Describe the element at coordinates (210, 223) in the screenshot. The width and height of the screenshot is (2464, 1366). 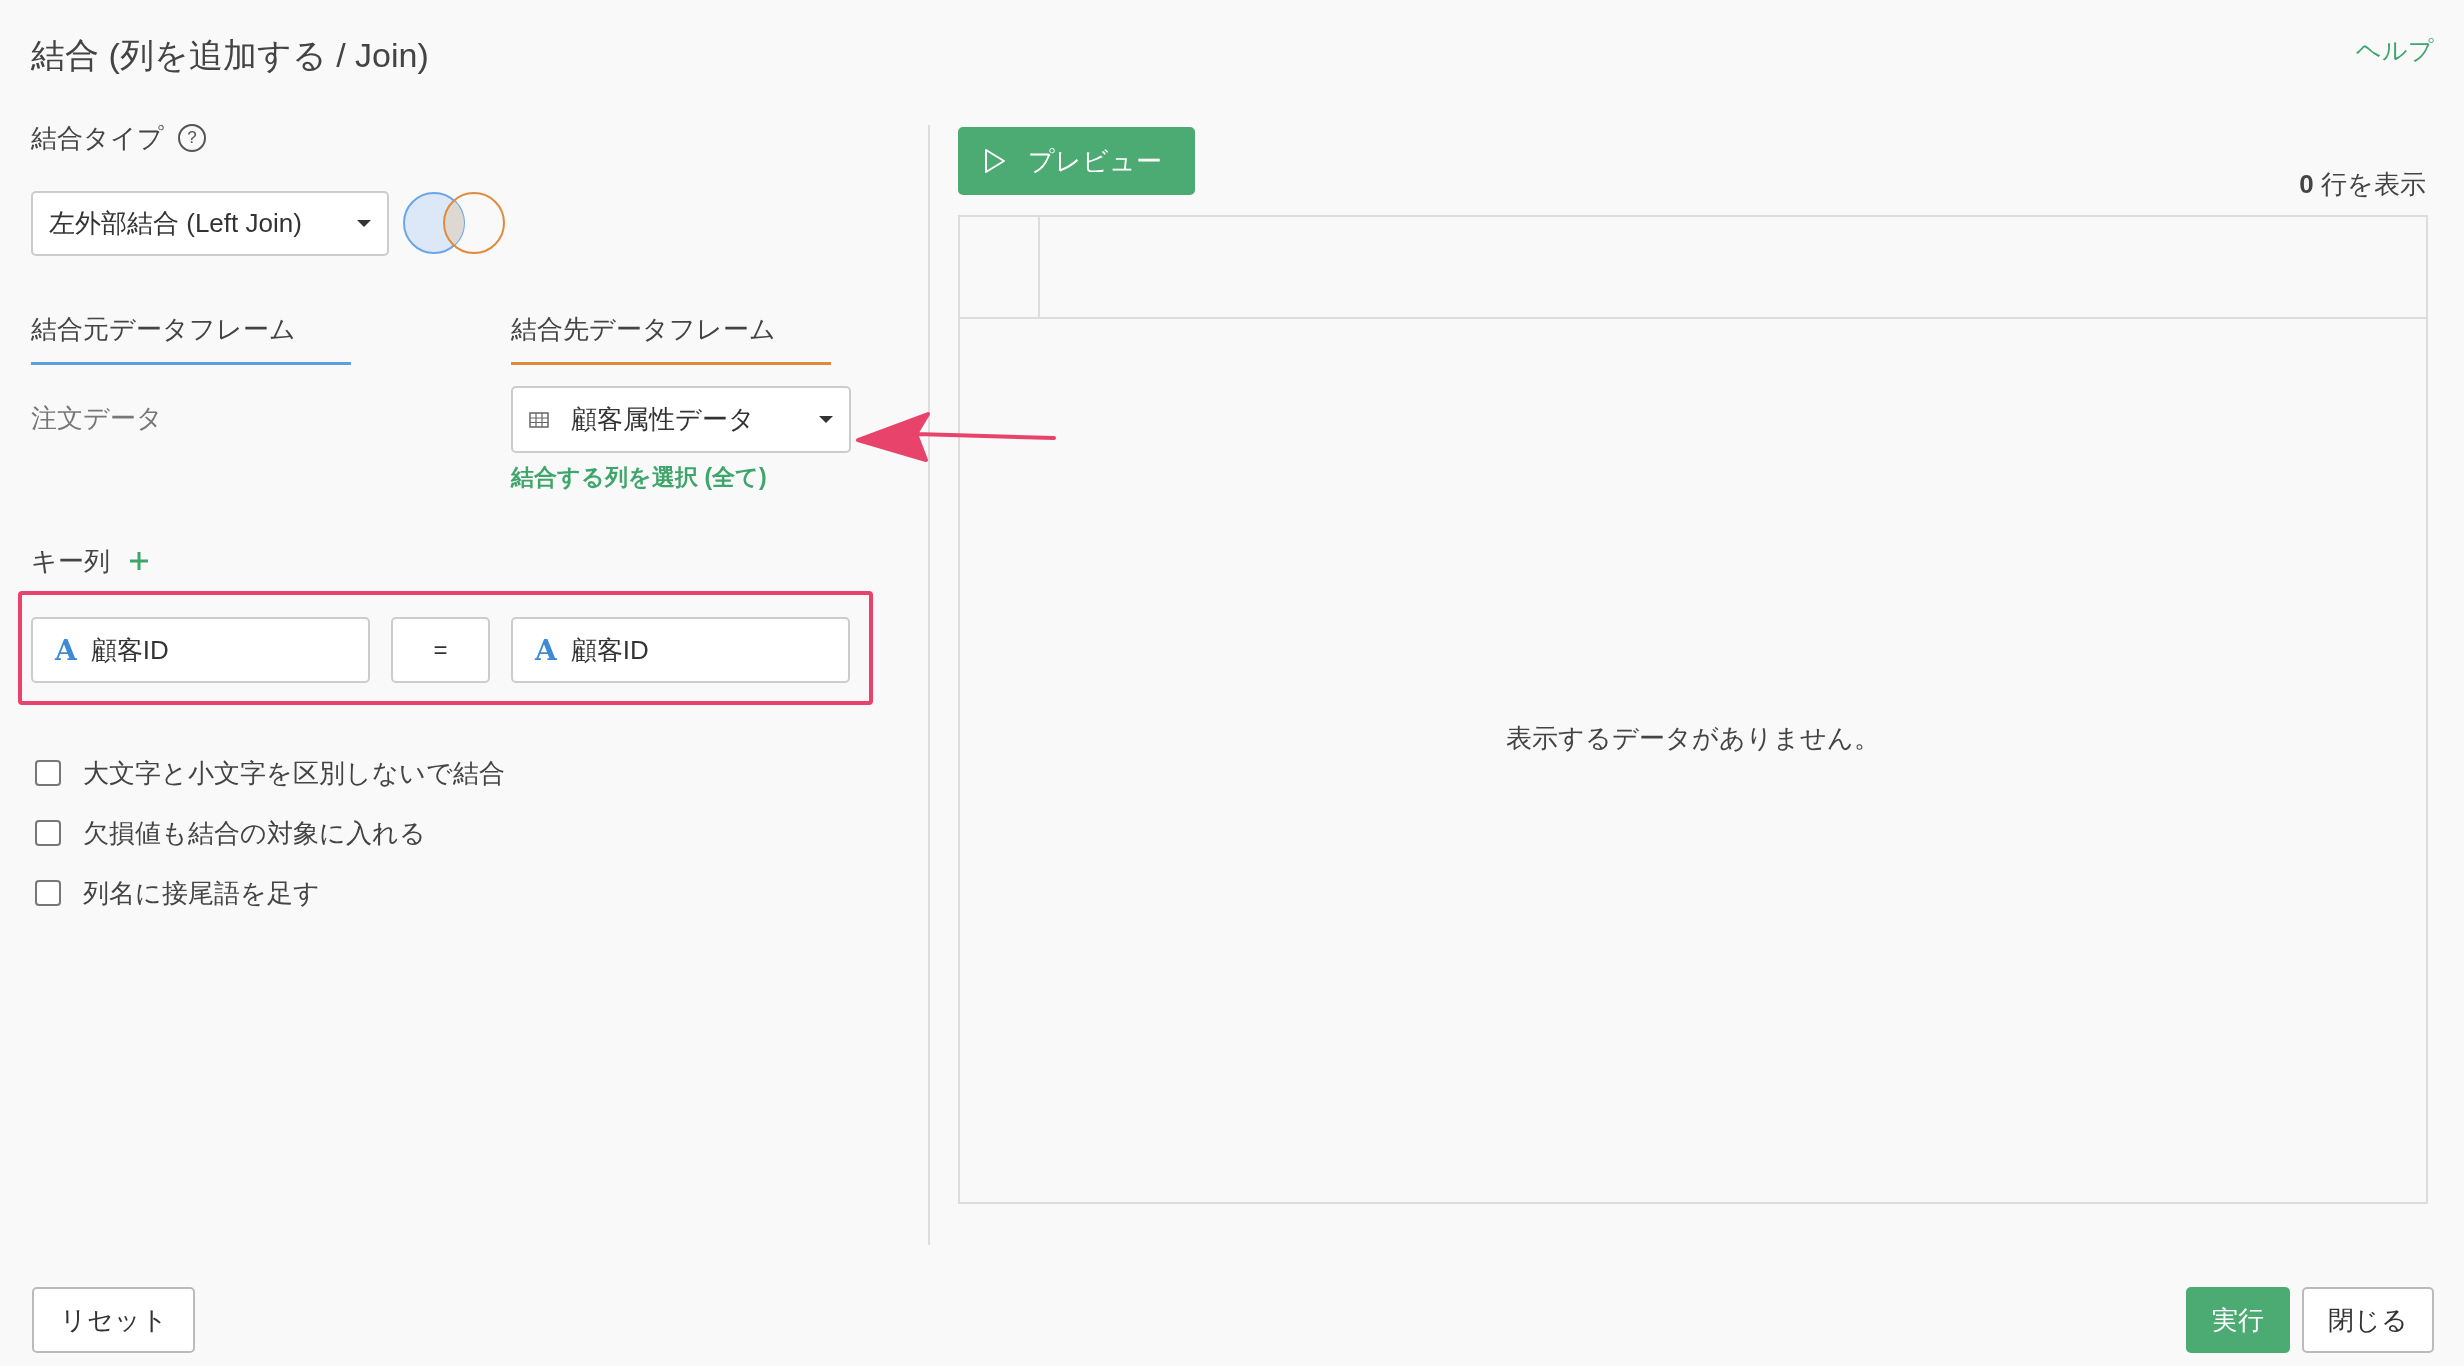
I see `join-type-dropdown: 左外部結合 (Left Join)` at that location.